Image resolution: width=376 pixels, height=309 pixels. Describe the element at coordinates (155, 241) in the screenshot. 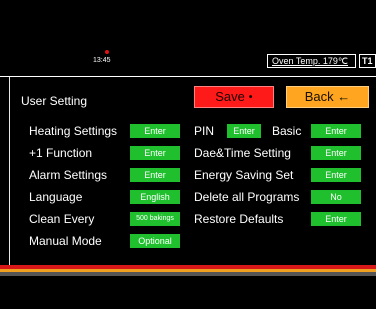

I see `manual-mode-button: Optional` at that location.